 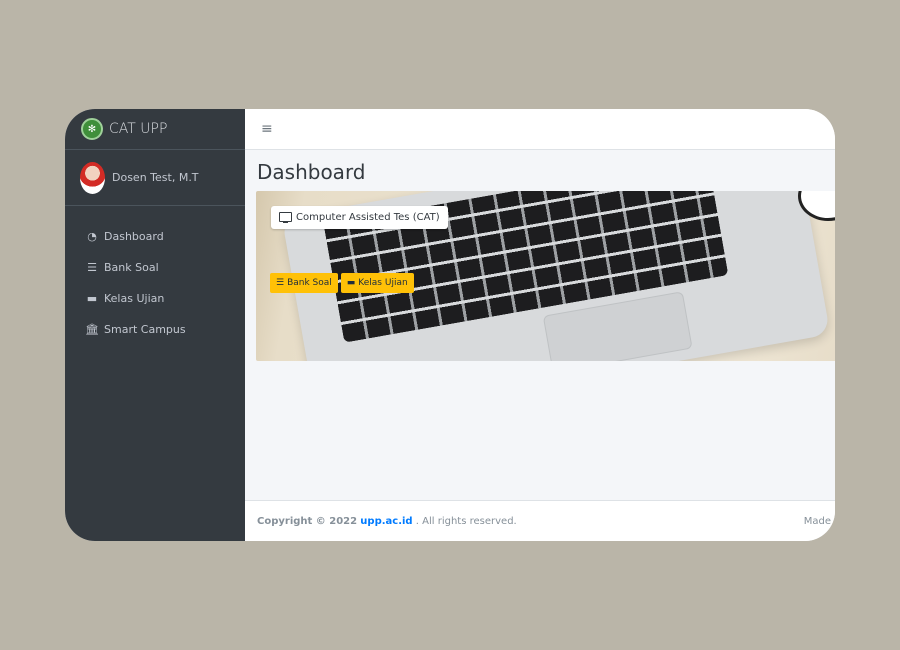 I want to click on sidebar-item-smart-campus: 🏛 Smart Campus, so click(x=155, y=329).